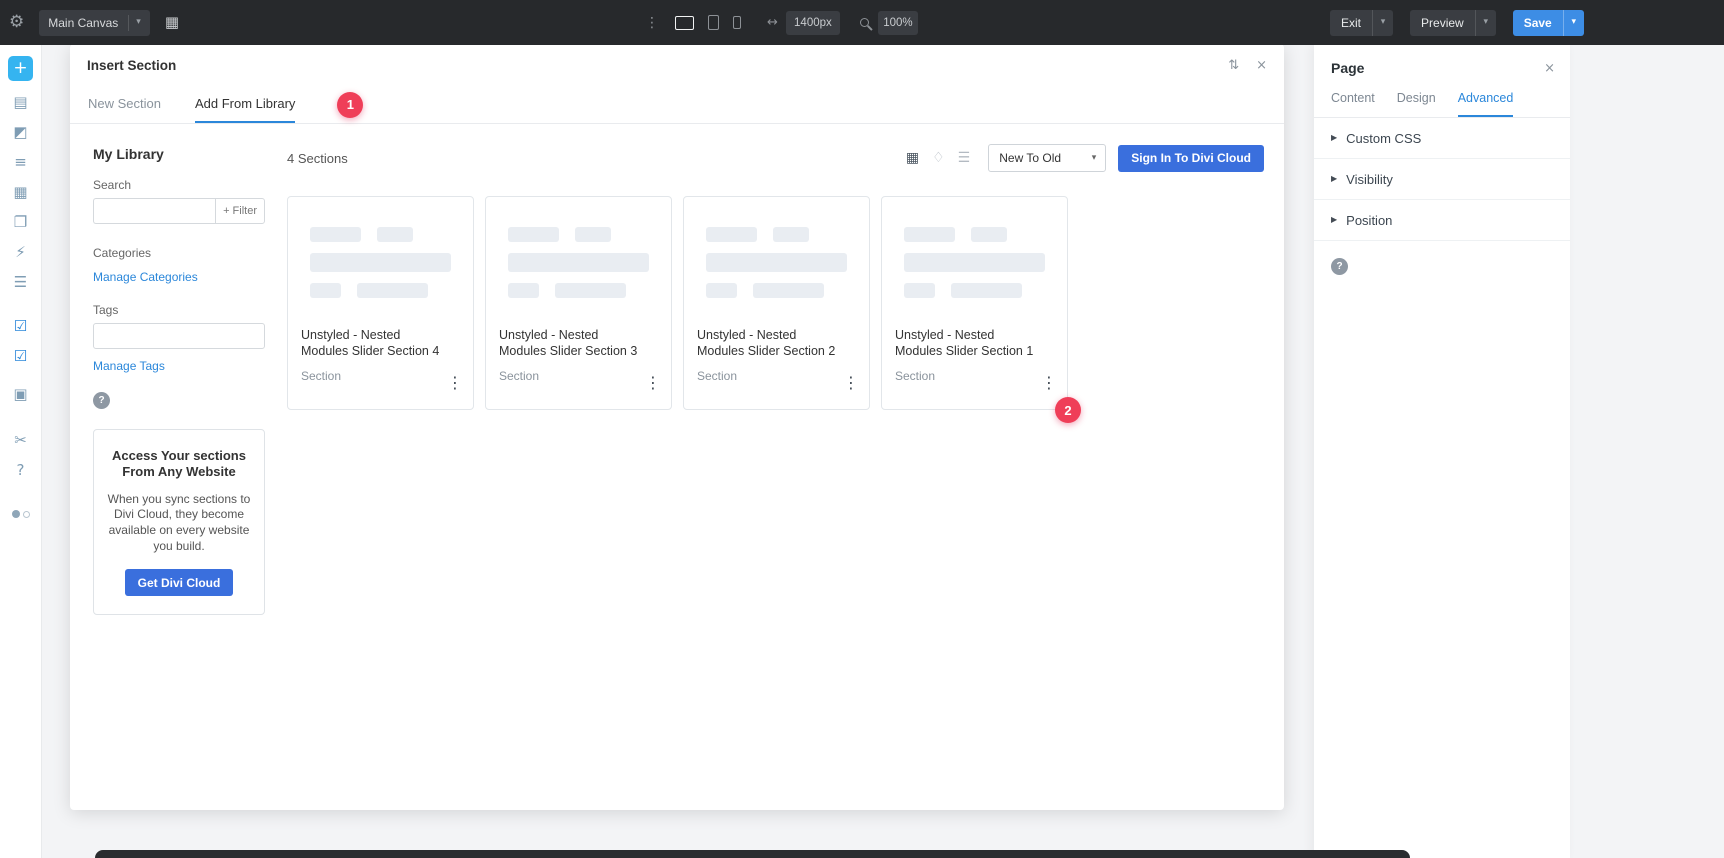 The height and width of the screenshot is (858, 1724). What do you see at coordinates (1261, 65) in the screenshot?
I see `close-icon: ×` at bounding box center [1261, 65].